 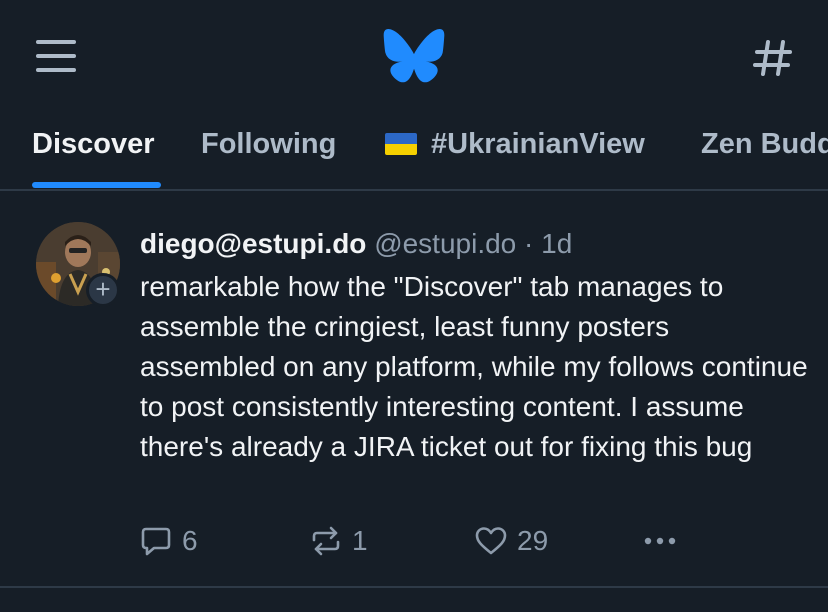 I want to click on reply-button: 6, so click(x=169, y=541).